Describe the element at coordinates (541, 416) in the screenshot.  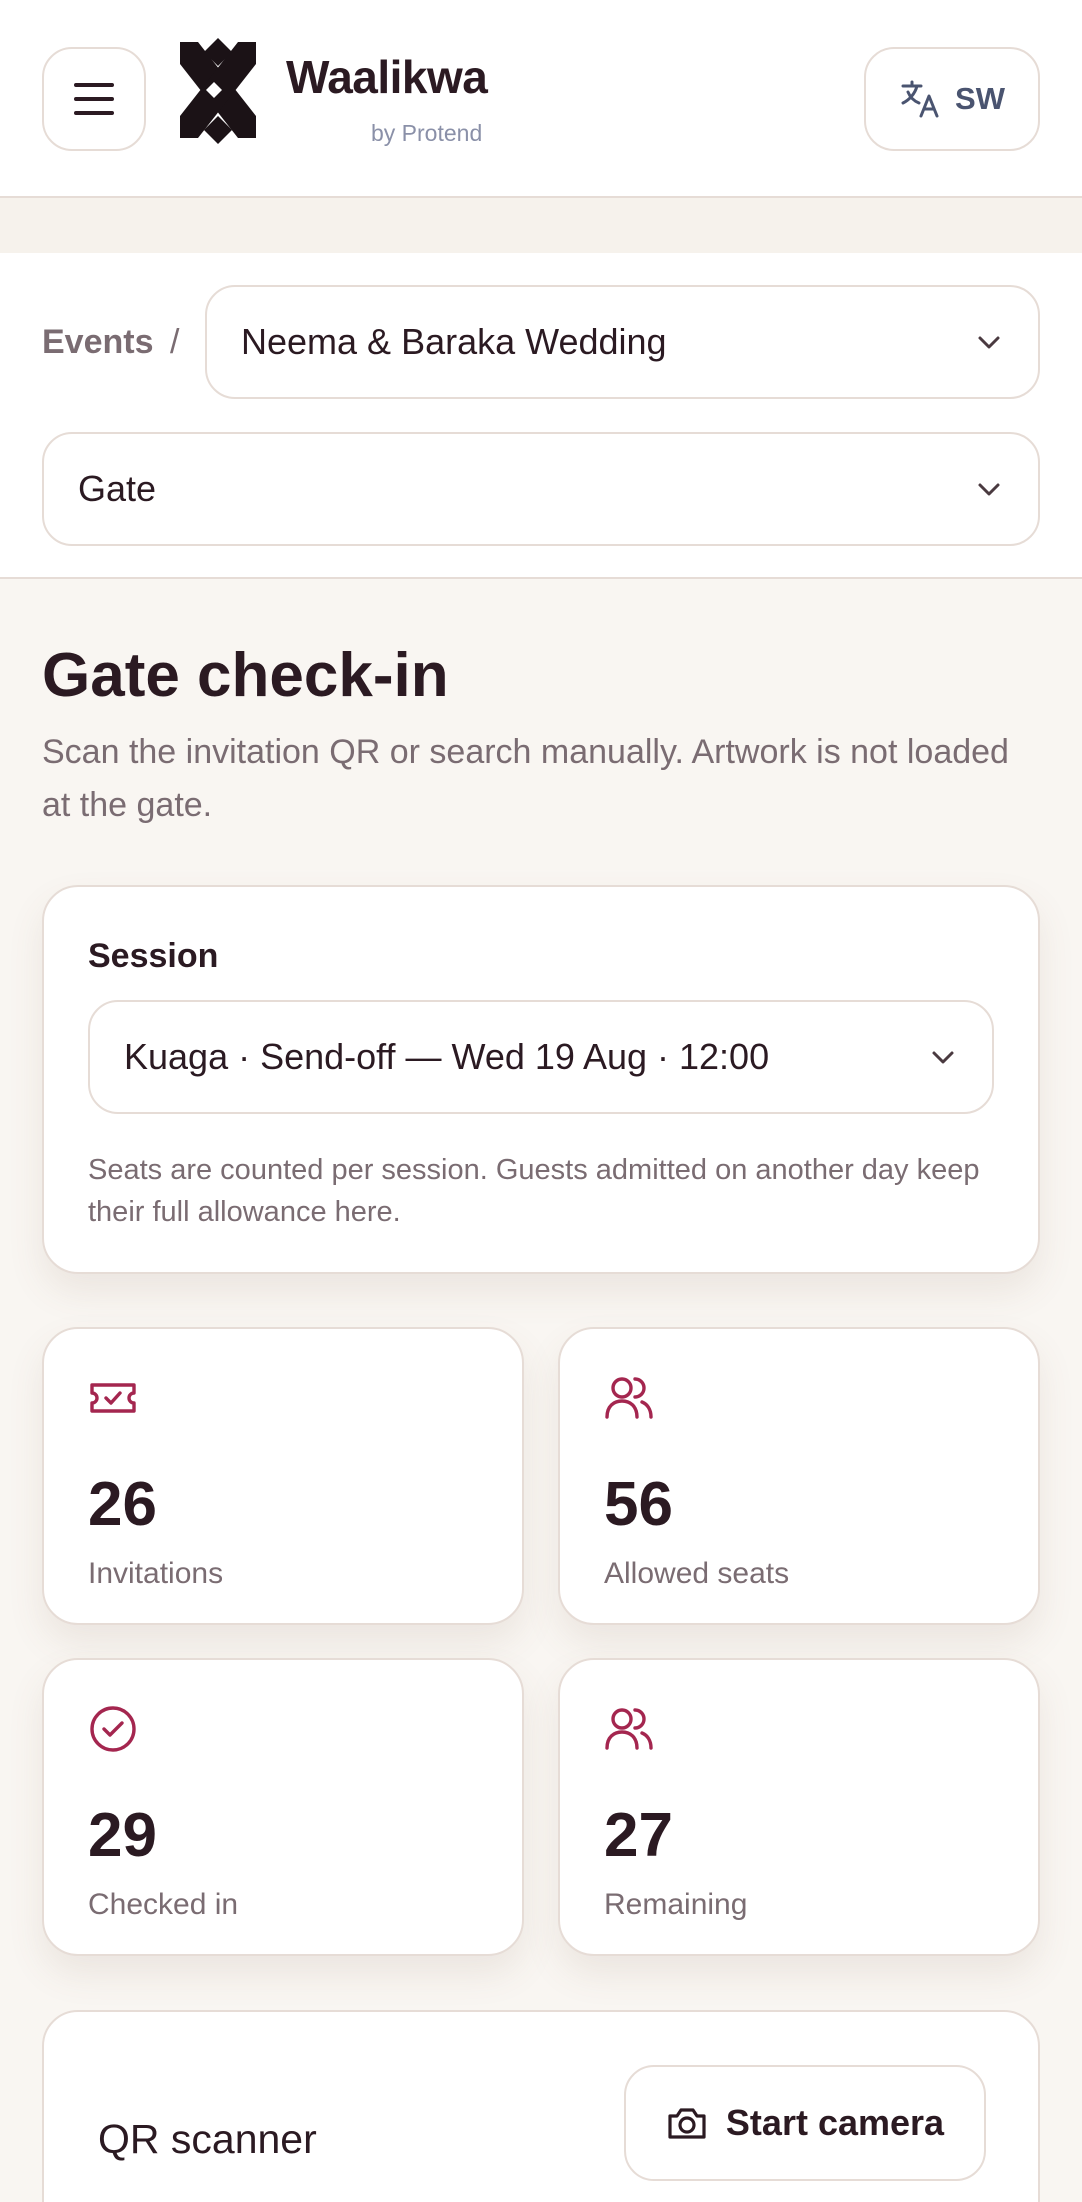
I see `event-context-bar: Events / Neema & Baraka Wedding Gate` at that location.